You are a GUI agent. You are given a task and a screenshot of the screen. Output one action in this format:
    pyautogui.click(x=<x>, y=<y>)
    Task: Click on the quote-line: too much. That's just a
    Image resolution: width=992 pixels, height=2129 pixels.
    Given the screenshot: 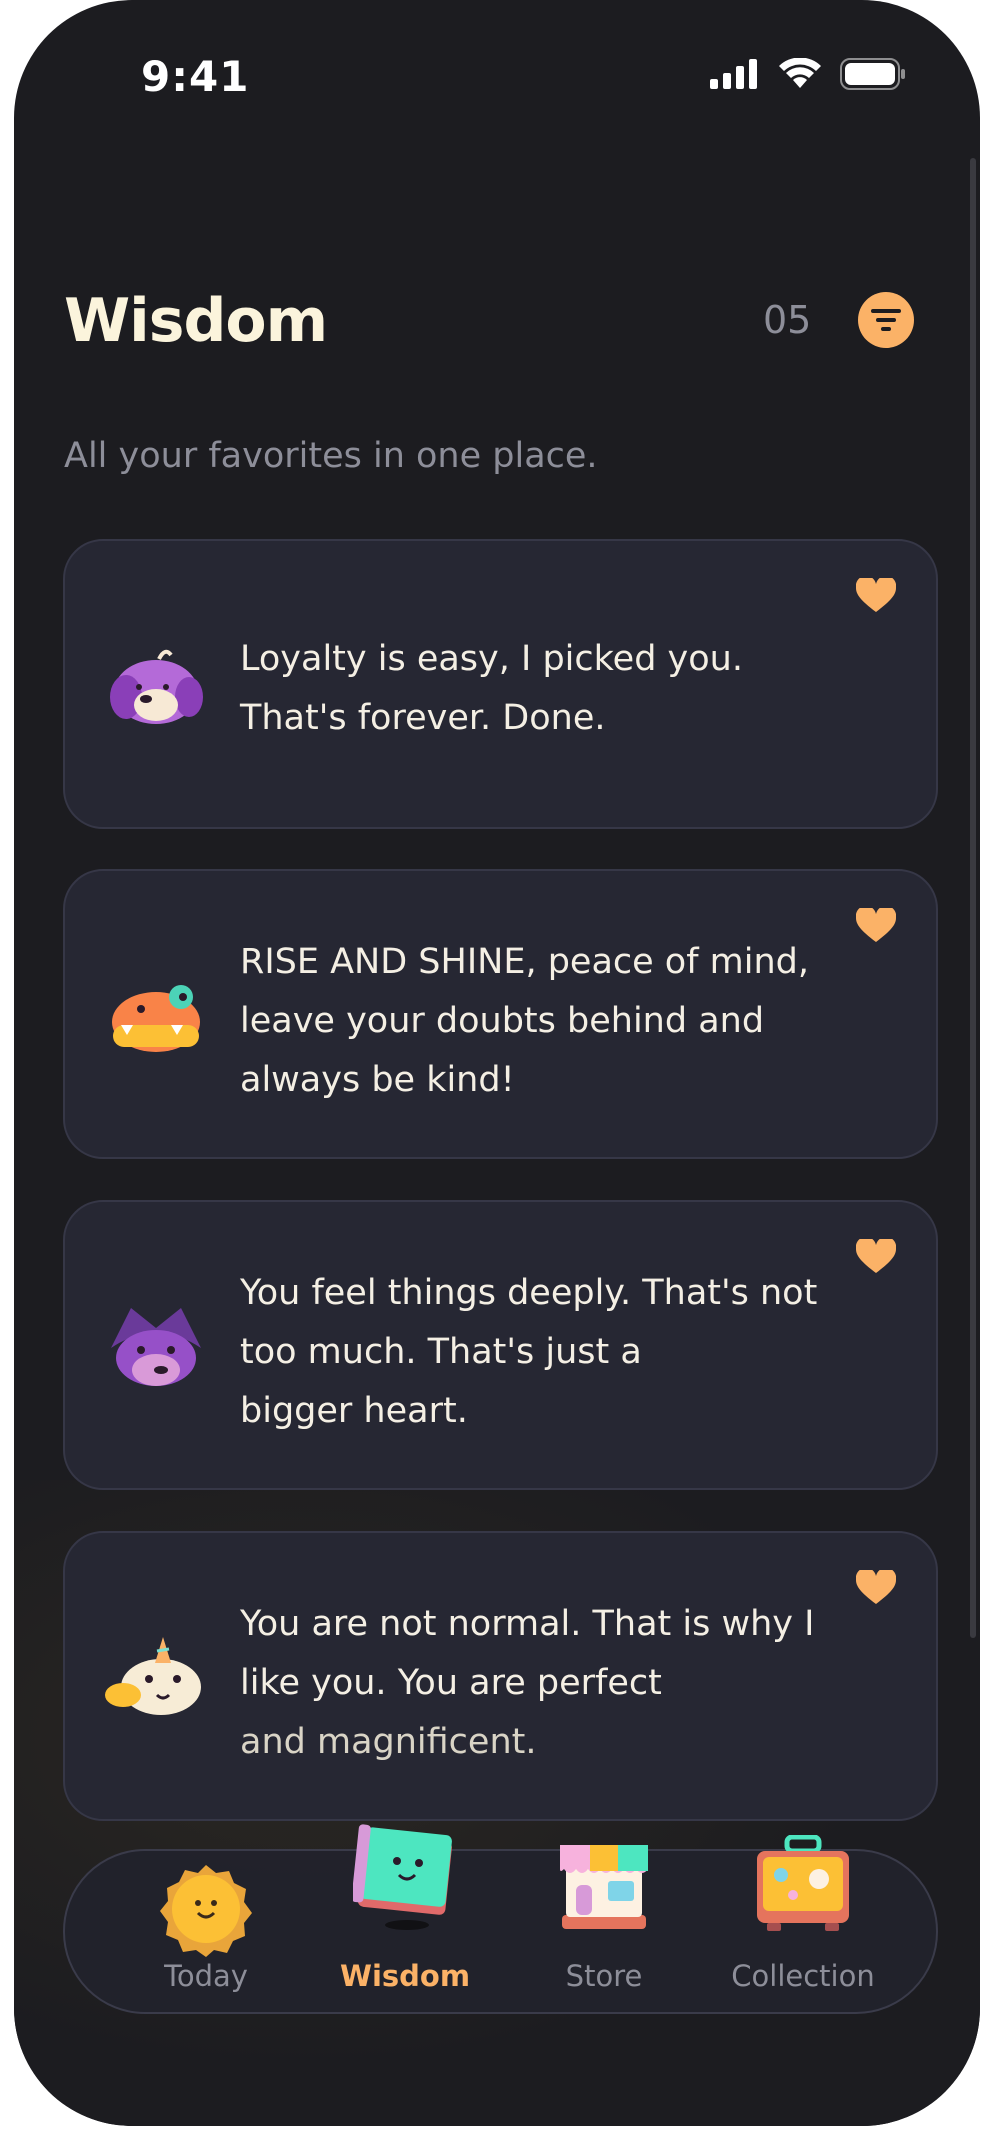 What is the action you would take?
    pyautogui.click(x=441, y=1352)
    